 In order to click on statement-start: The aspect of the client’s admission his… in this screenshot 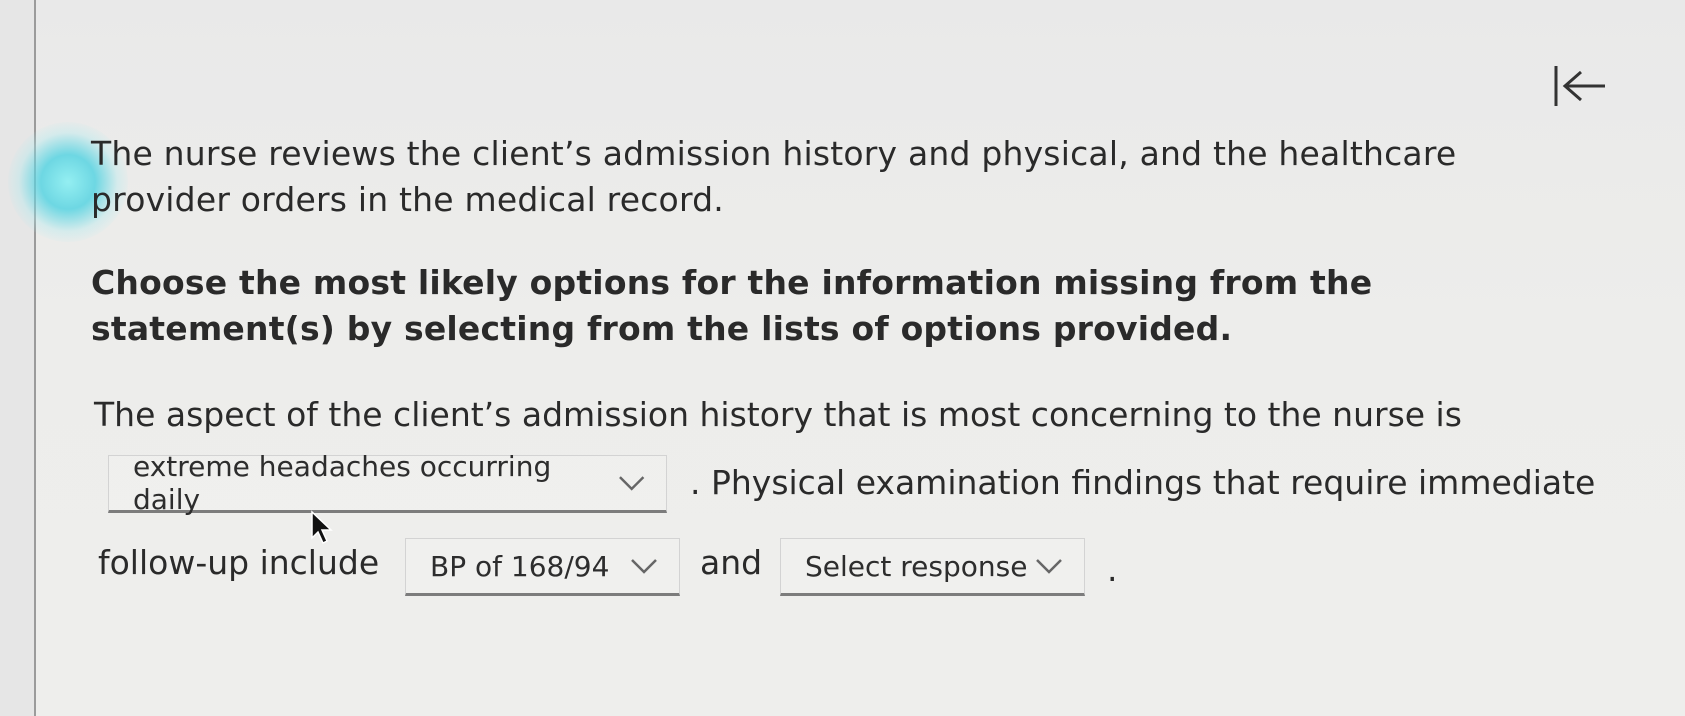, I will do `click(778, 414)`.